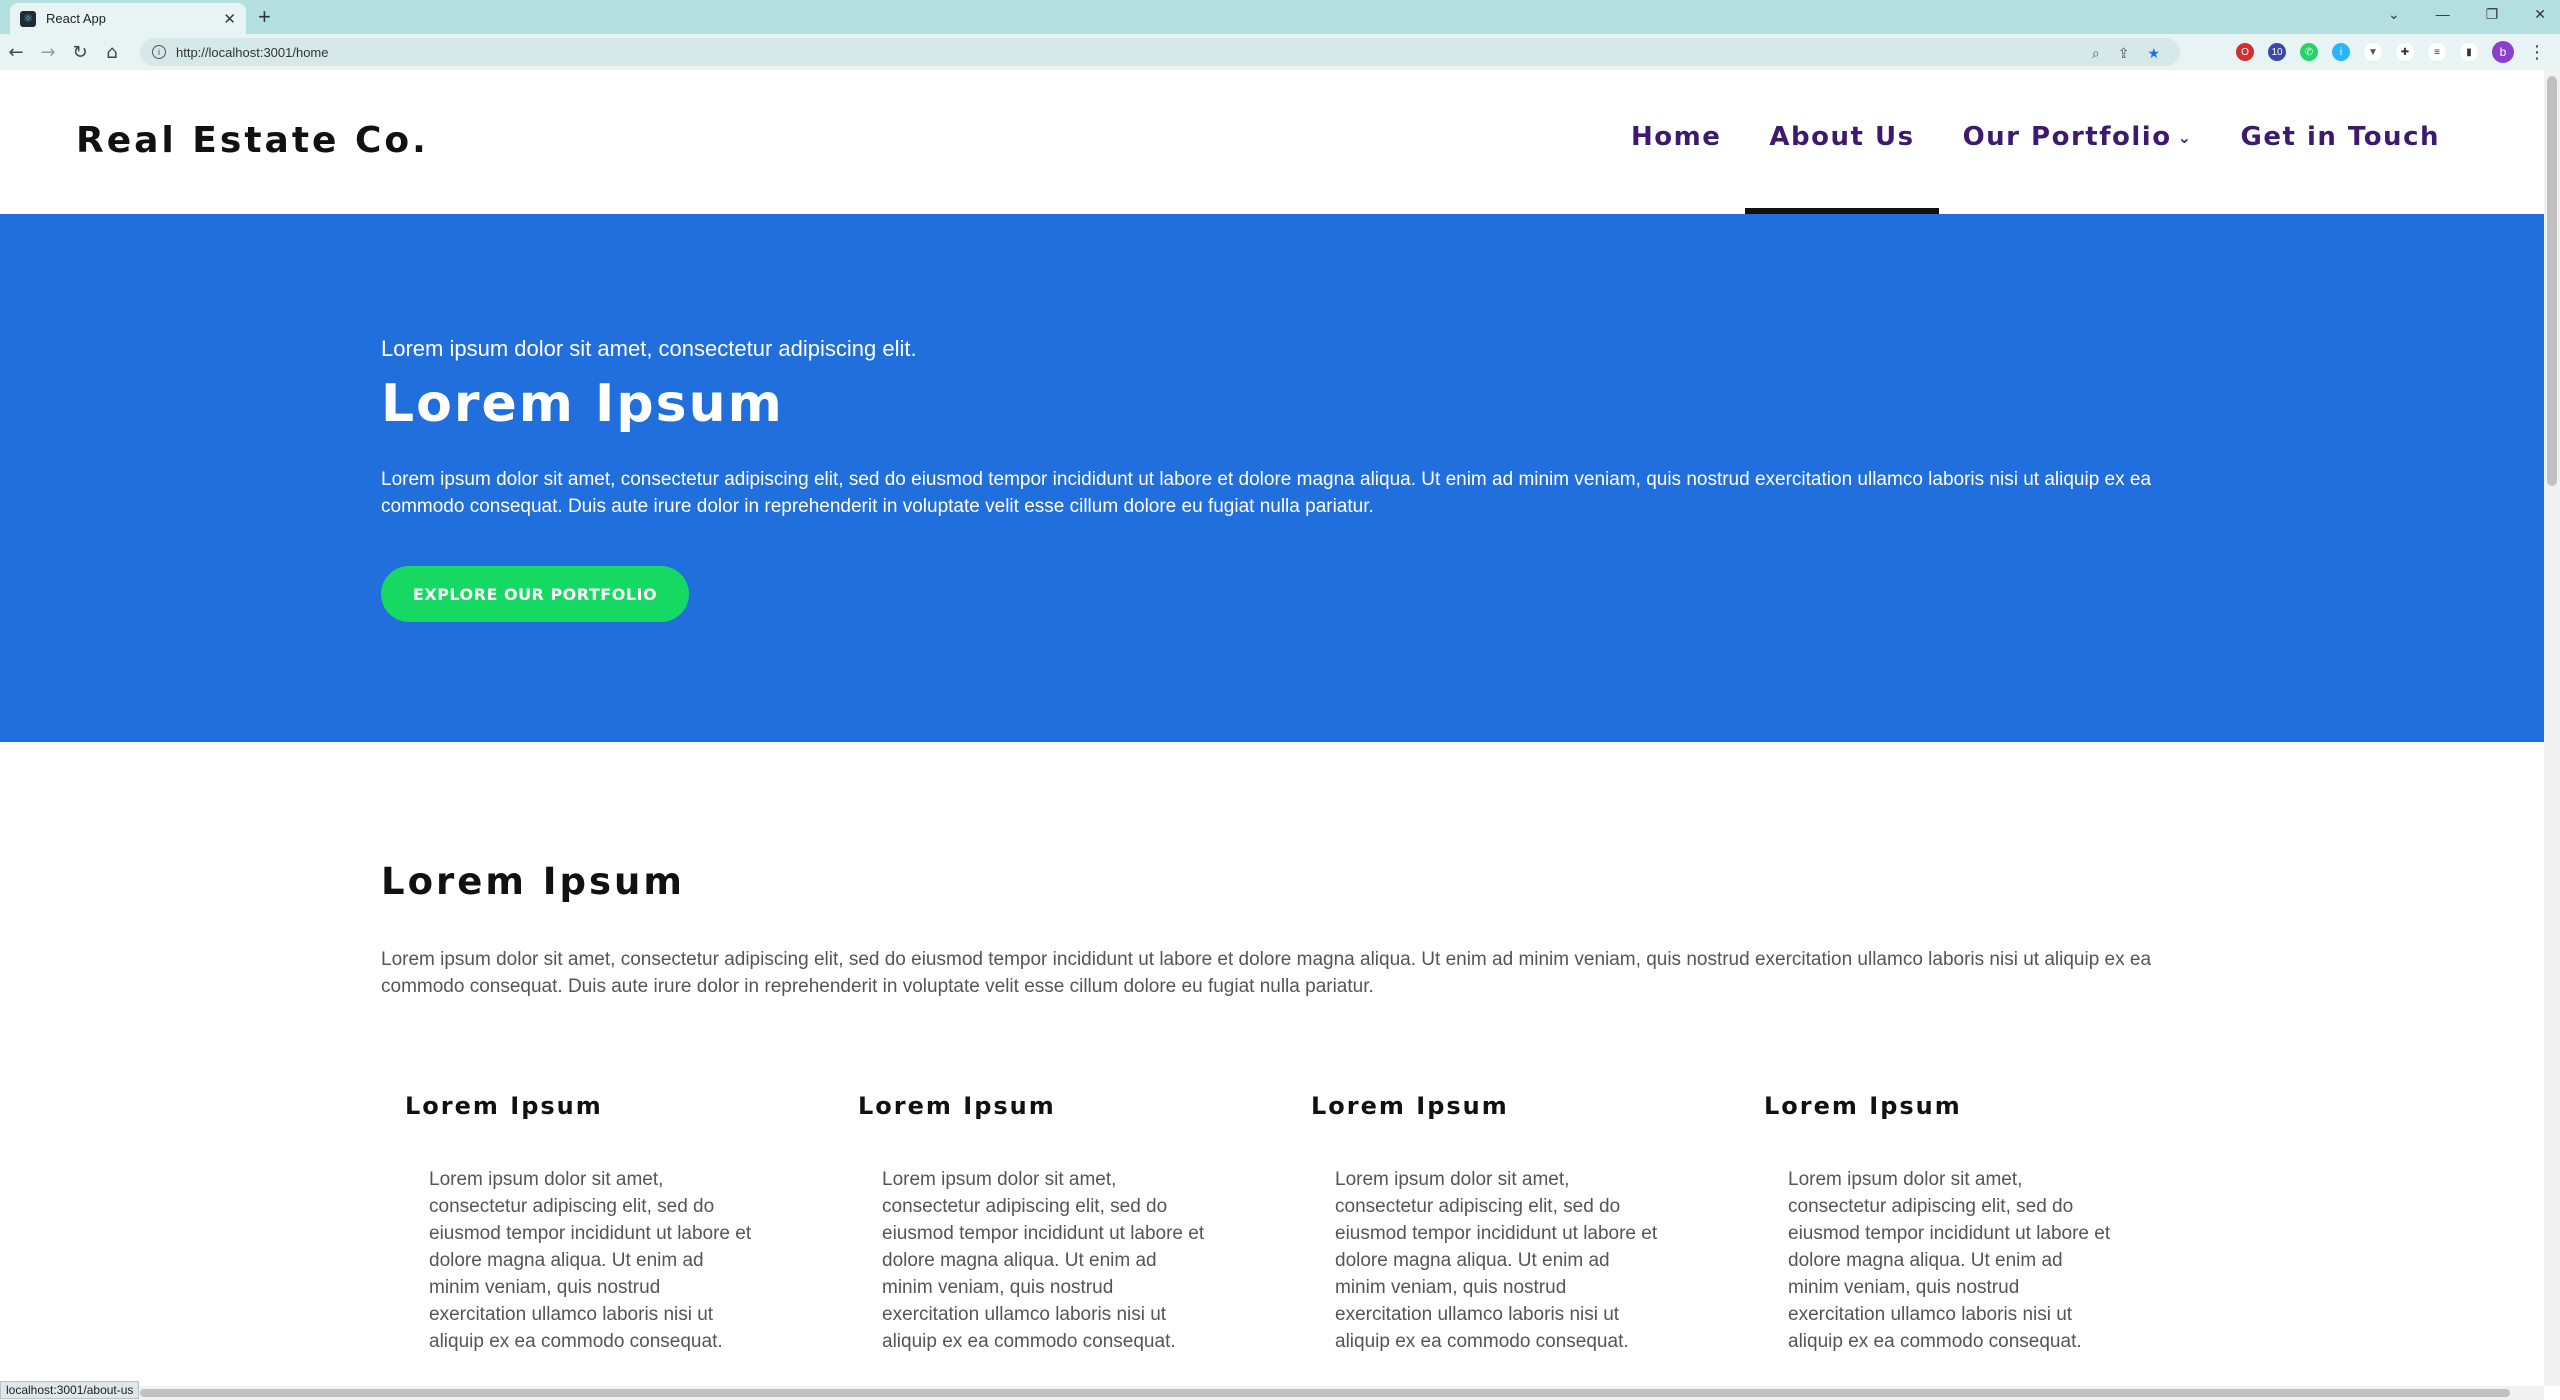 Image resolution: width=2560 pixels, height=1400 pixels. Describe the element at coordinates (2503, 52) in the screenshot. I see `profile-avatar: b` at that location.